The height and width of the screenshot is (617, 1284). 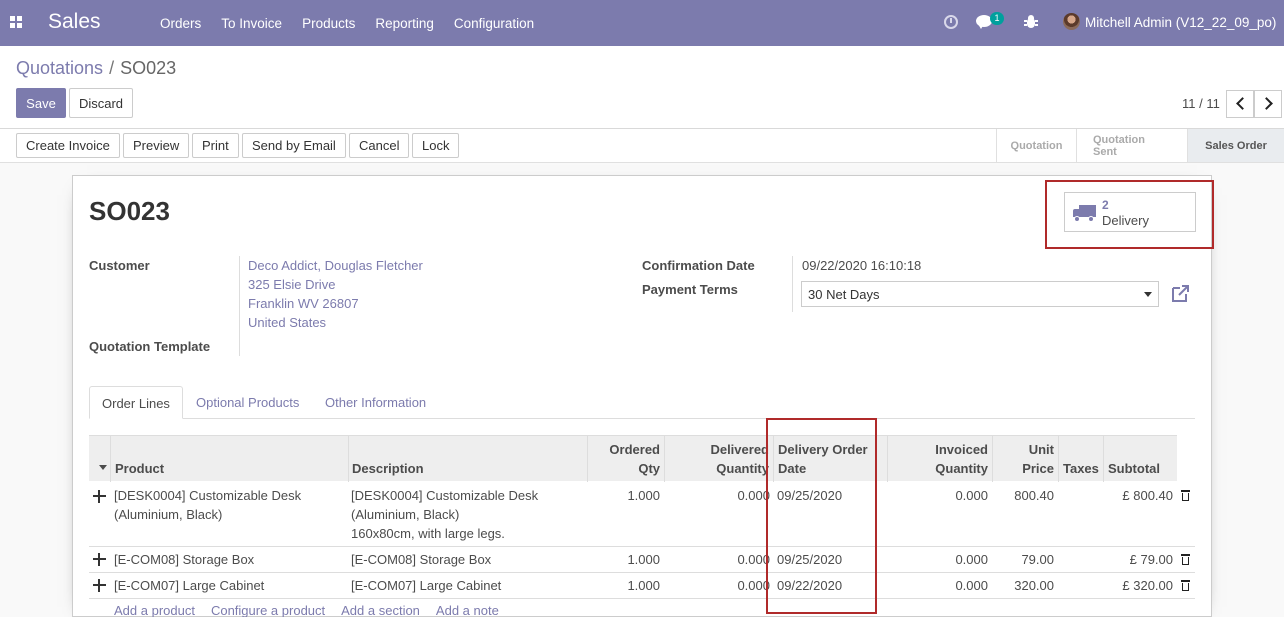 I want to click on row-description: [E-COM08] Storage Box, so click(x=421, y=559).